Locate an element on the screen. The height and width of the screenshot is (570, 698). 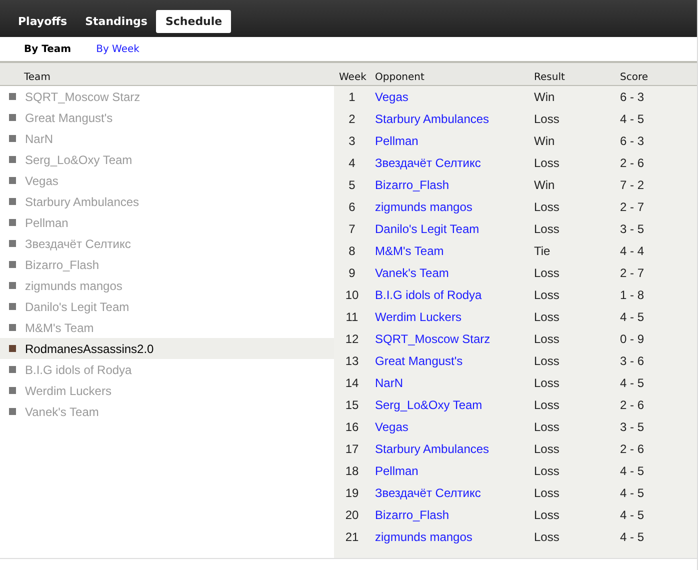
week-cell-text: 19 is located at coordinates (352, 493).